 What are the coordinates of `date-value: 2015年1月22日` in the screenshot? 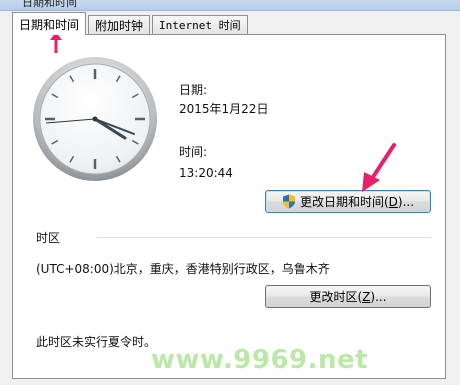 It's located at (224, 109).